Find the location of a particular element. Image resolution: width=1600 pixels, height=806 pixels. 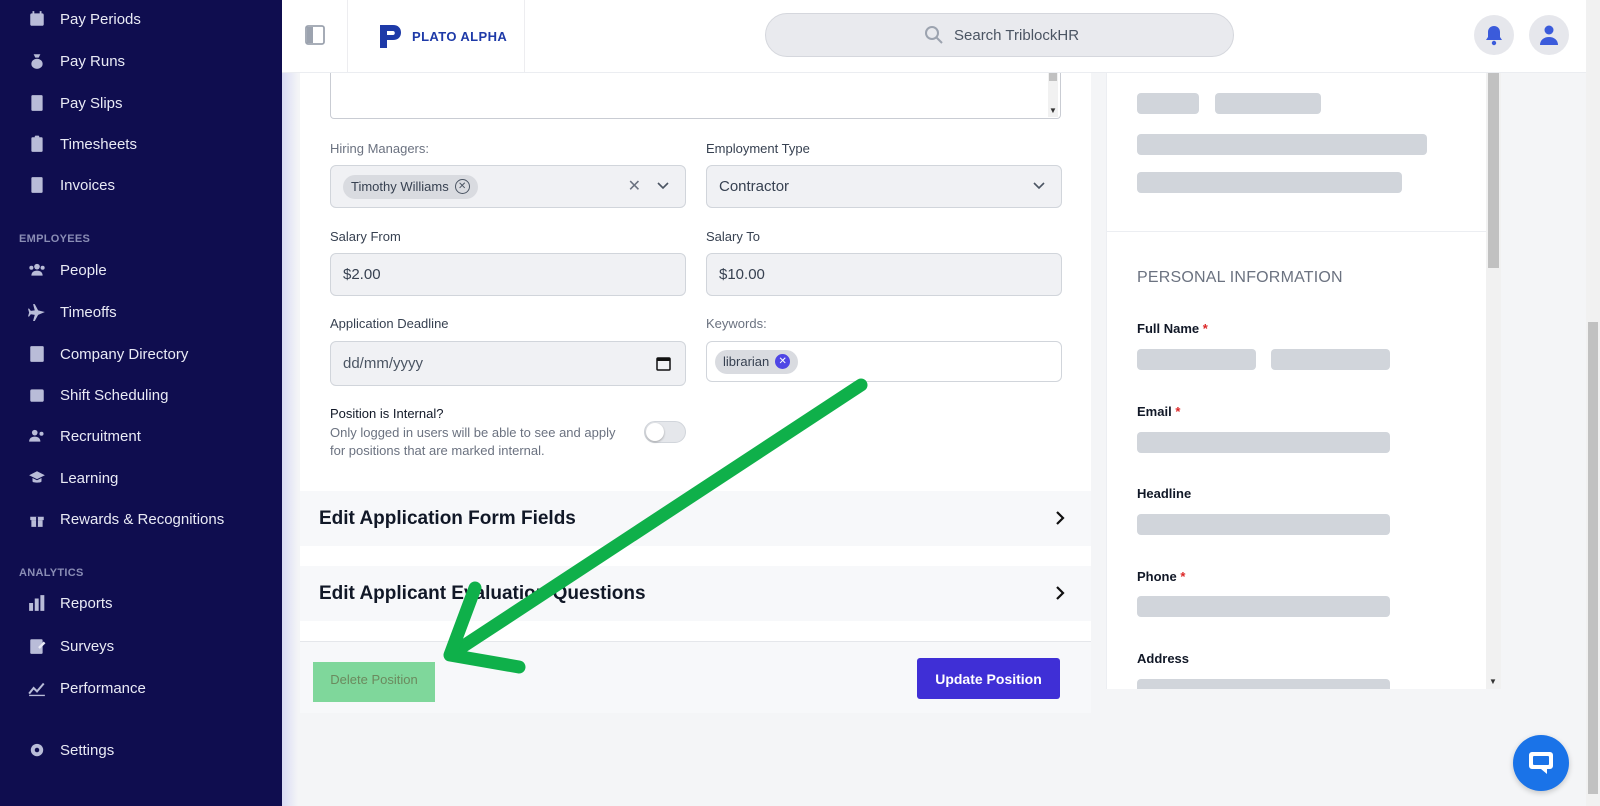

sidebar-item-rewards: Rewards & Recognitions is located at coordinates (125, 519).